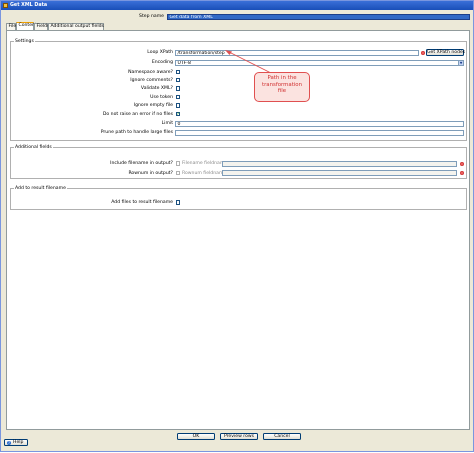  I want to click on step-name-label: Step name, so click(151, 16).